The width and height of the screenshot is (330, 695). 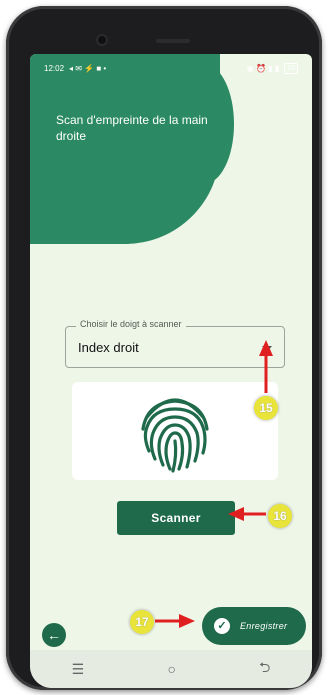 What do you see at coordinates (266, 408) in the screenshot?
I see `callout-badge-15: 15` at bounding box center [266, 408].